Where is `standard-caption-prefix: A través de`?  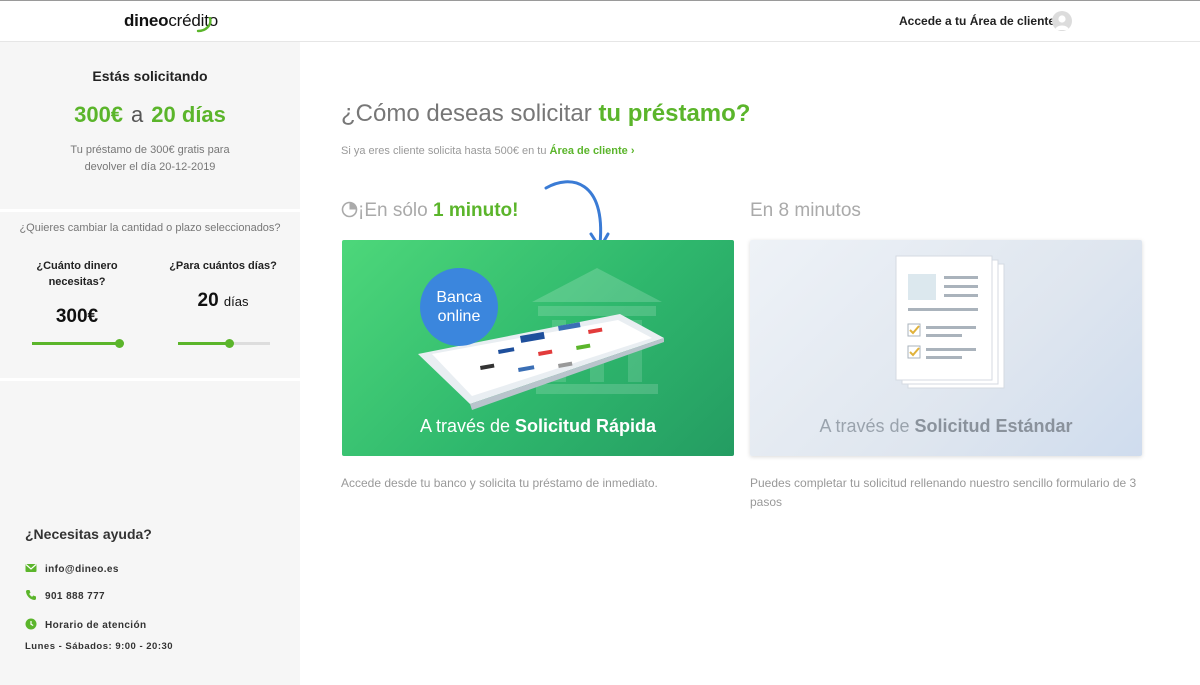 standard-caption-prefix: A través de is located at coordinates (864, 426).